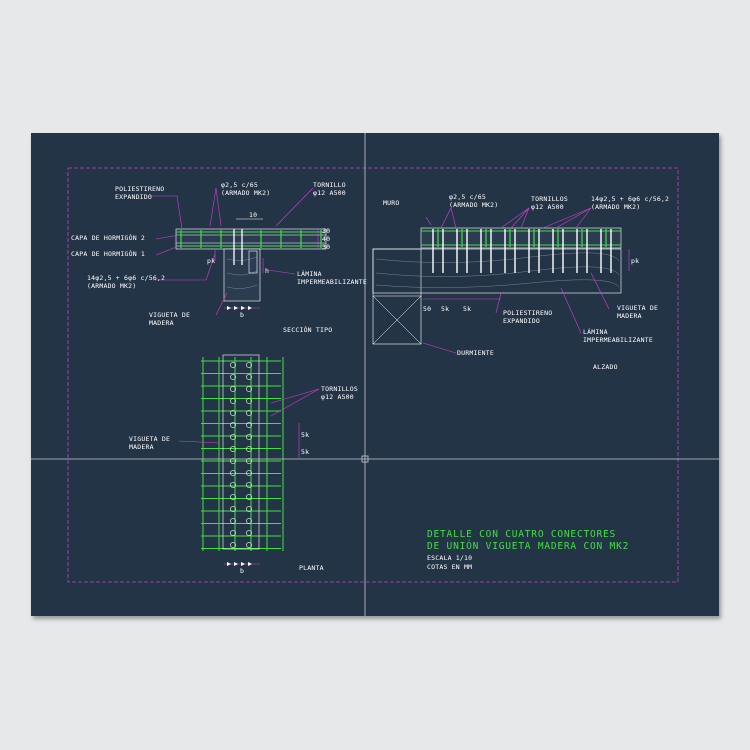  What do you see at coordinates (605, 367) in the screenshot?
I see `label-alzado: ALZADO` at bounding box center [605, 367].